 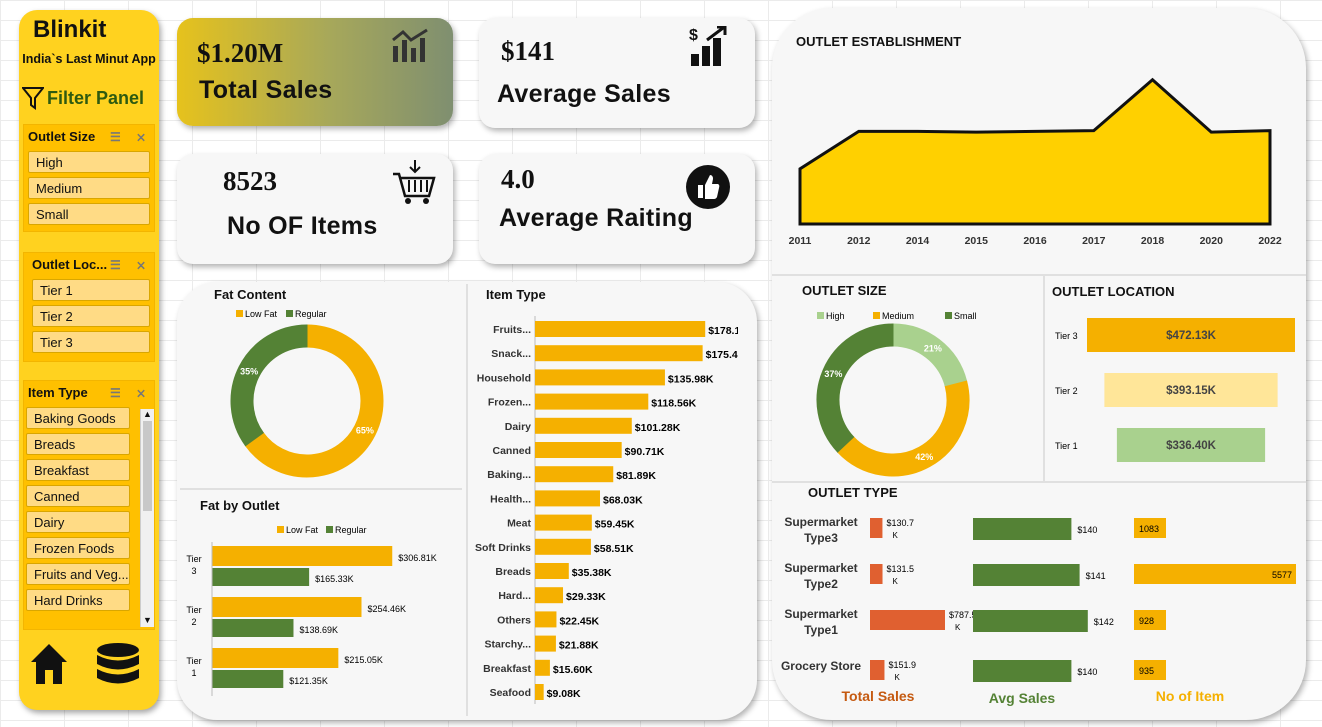 What do you see at coordinates (901, 569) in the screenshot?
I see `sales-label: $131.5` at bounding box center [901, 569].